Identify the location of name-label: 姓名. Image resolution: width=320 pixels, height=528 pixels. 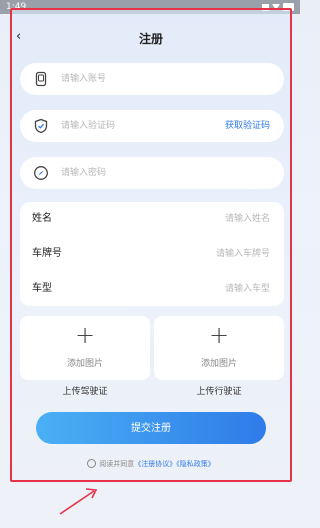
(42, 218).